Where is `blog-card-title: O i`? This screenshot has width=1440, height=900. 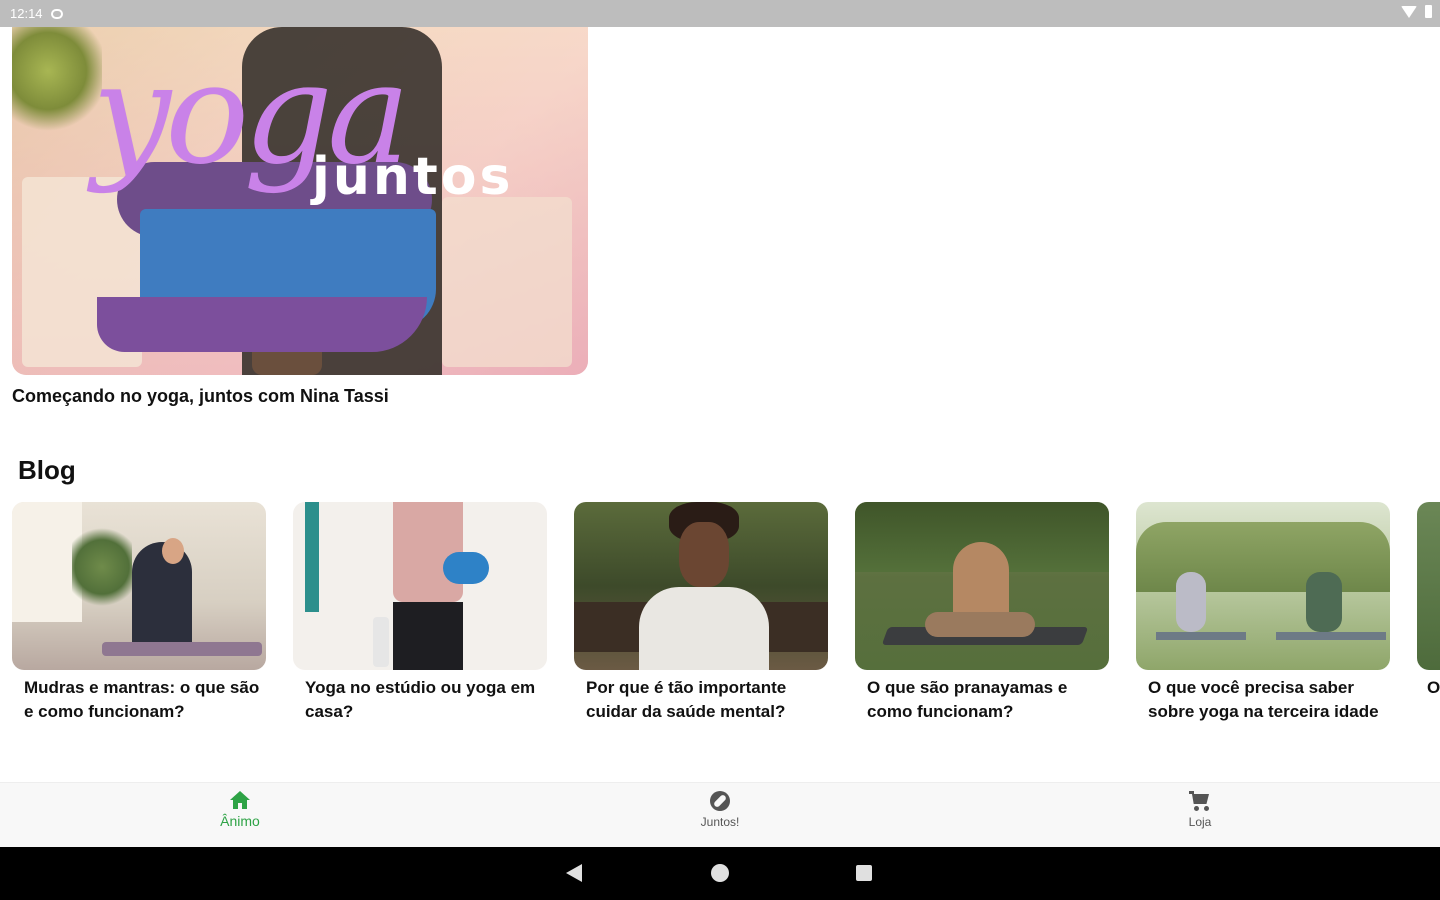
blog-card-title: O i is located at coordinates (1433, 687).